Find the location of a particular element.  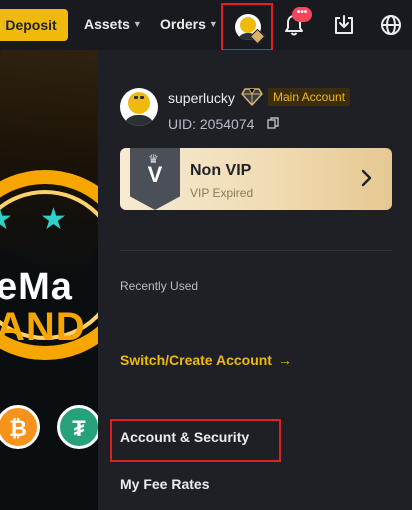

user-id: UID: 2054074 is located at coordinates (211, 124).